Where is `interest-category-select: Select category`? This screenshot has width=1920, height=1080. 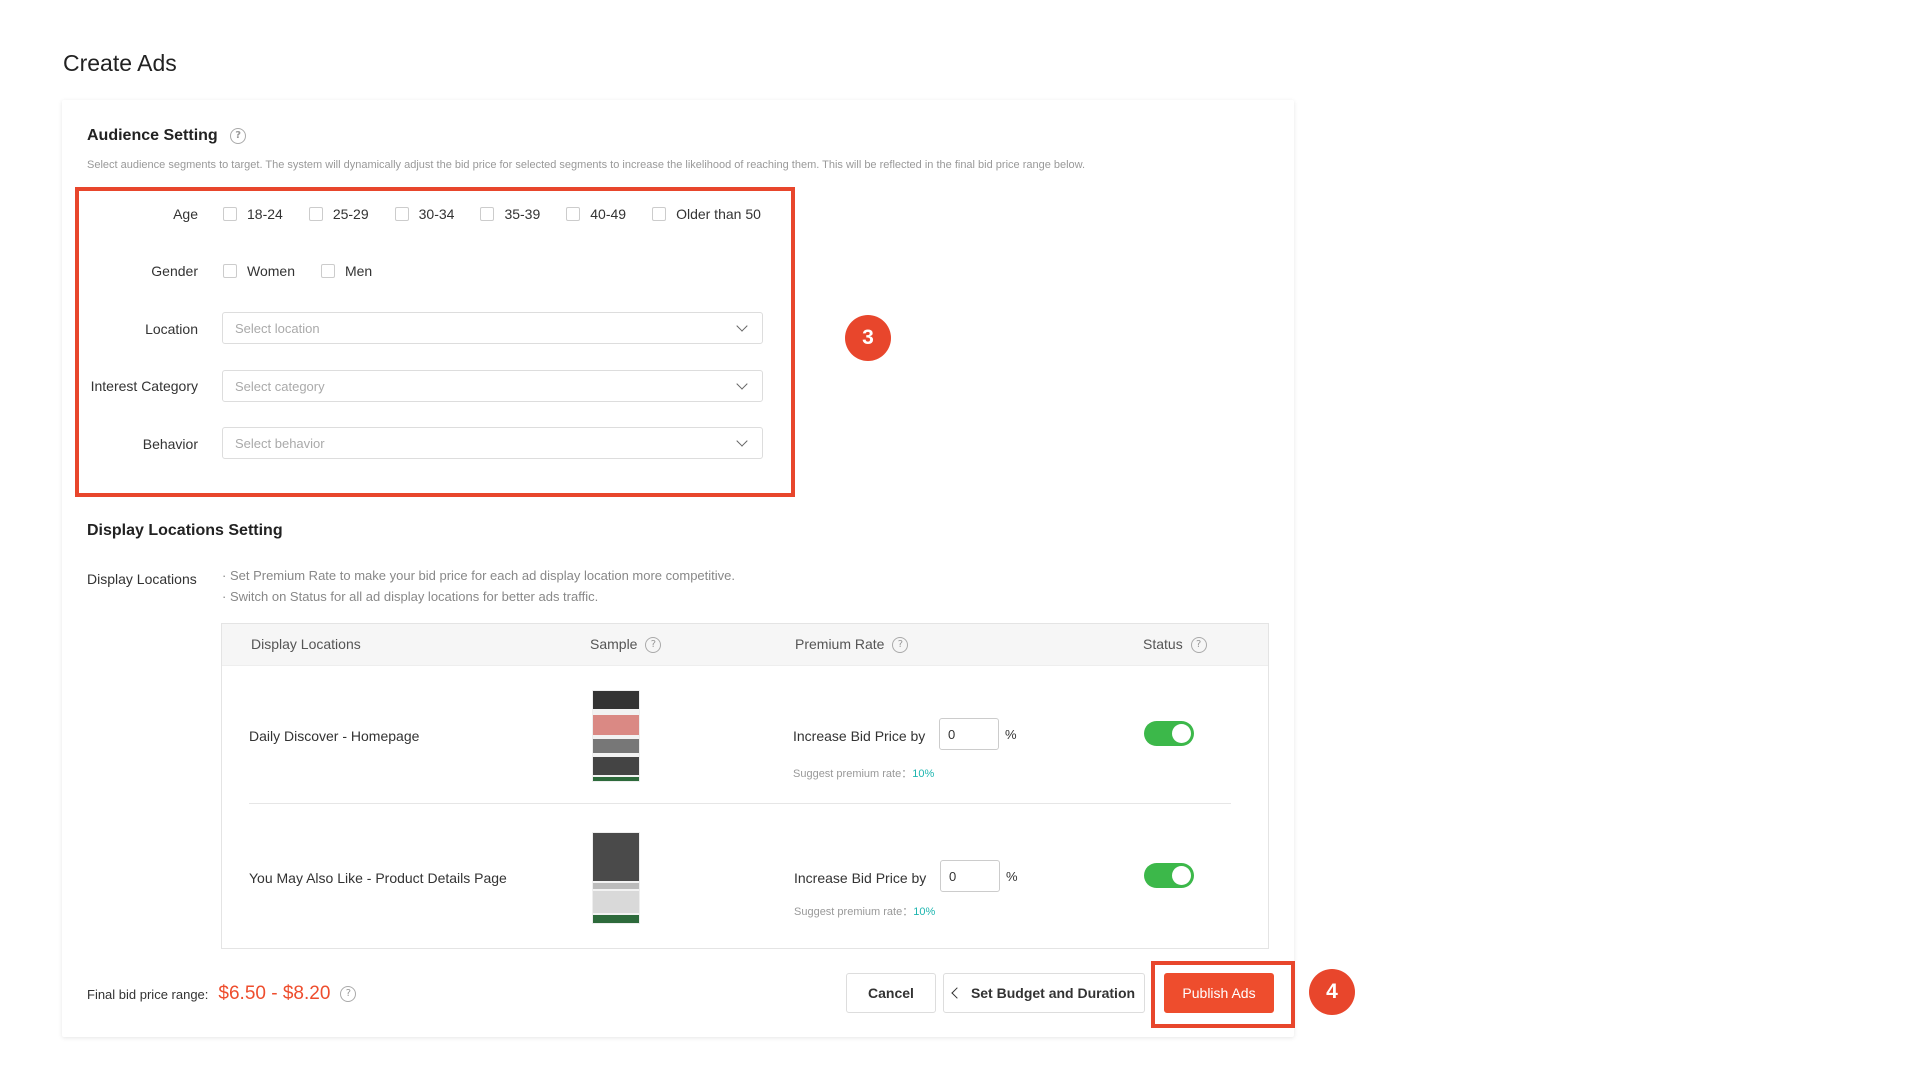
interest-category-select: Select category is located at coordinates (492, 386).